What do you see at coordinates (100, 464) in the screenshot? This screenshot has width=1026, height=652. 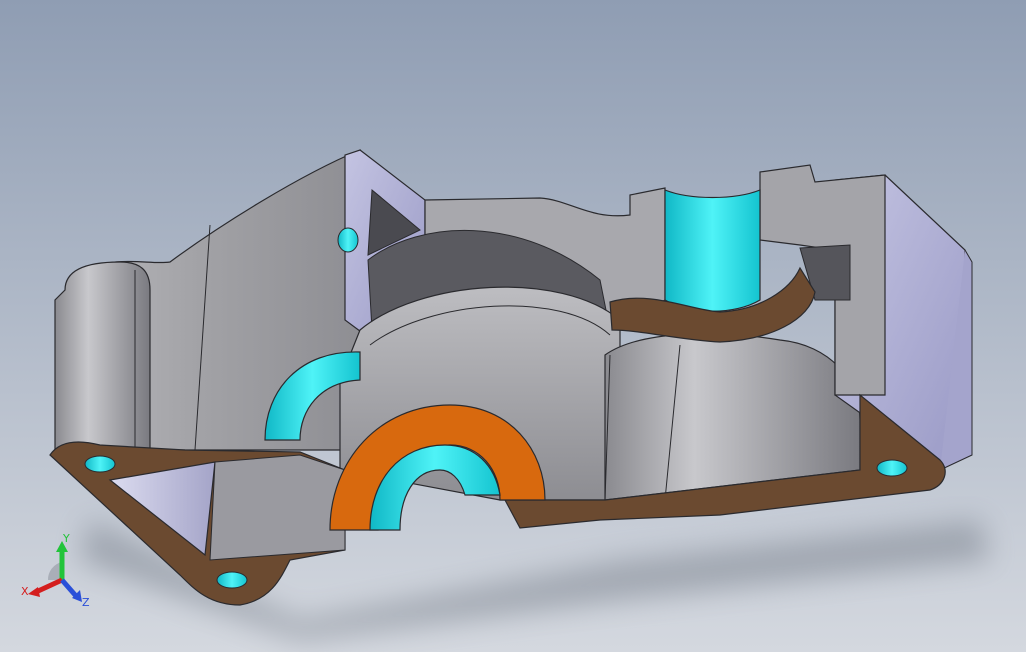 I see `bolt-hole-left` at bounding box center [100, 464].